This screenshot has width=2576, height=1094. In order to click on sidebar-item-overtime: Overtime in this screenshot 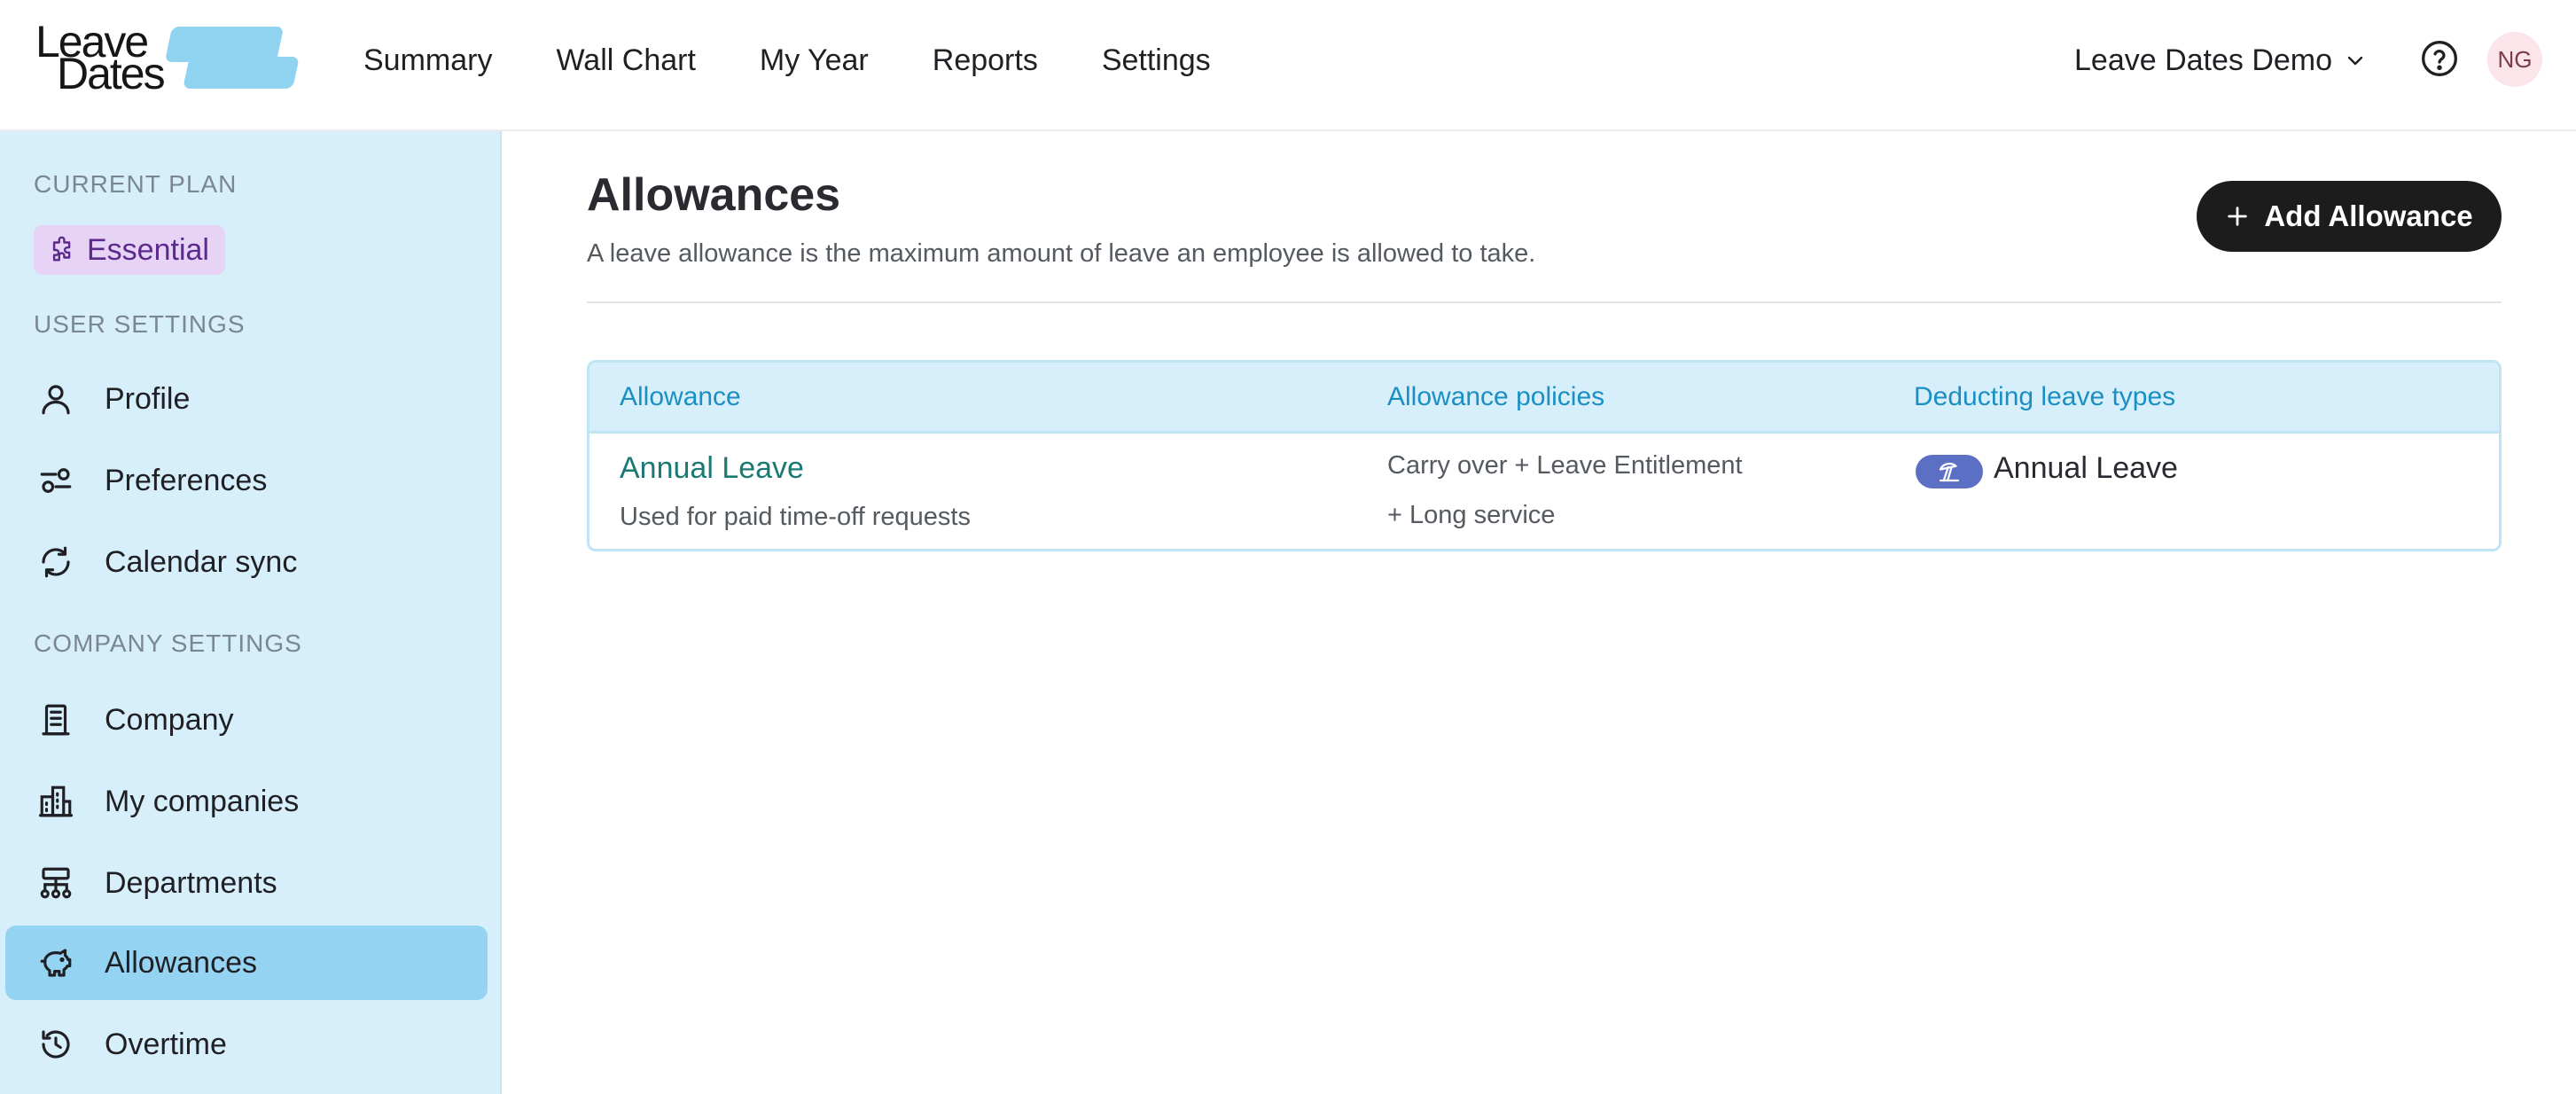, I will do `click(247, 1044)`.